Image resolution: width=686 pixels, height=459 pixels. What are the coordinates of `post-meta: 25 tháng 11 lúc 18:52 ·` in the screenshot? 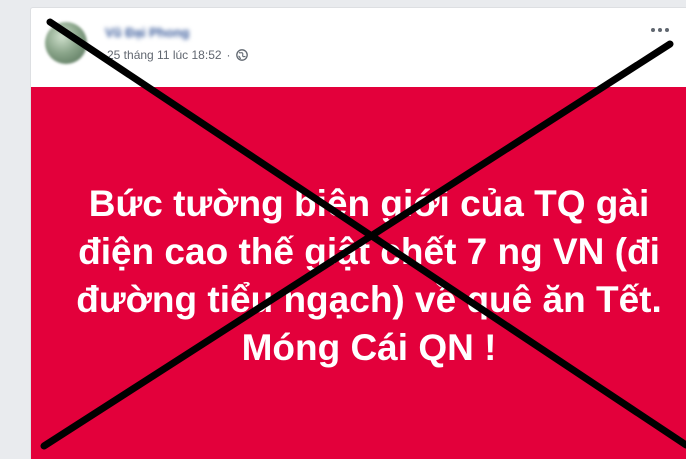 It's located at (177, 55).